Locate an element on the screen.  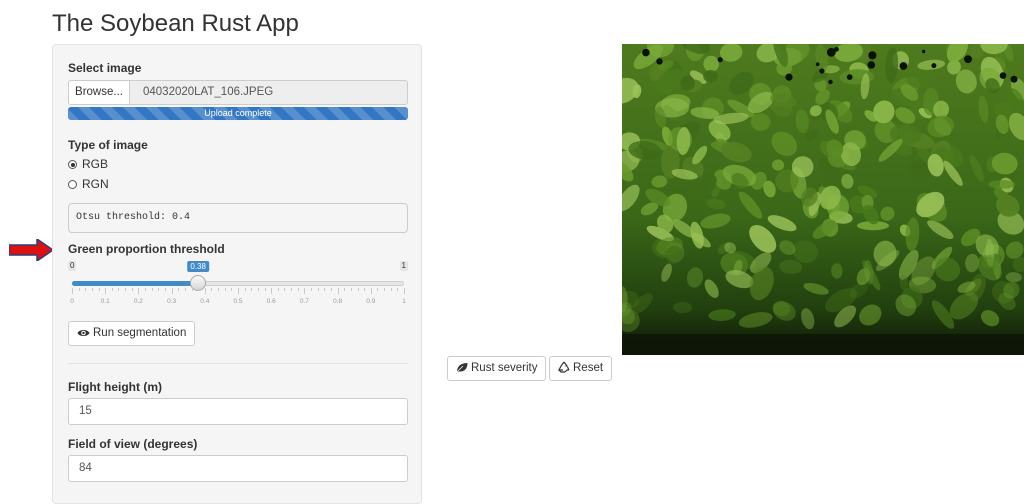
reset-button: Reset is located at coordinates (581, 368).